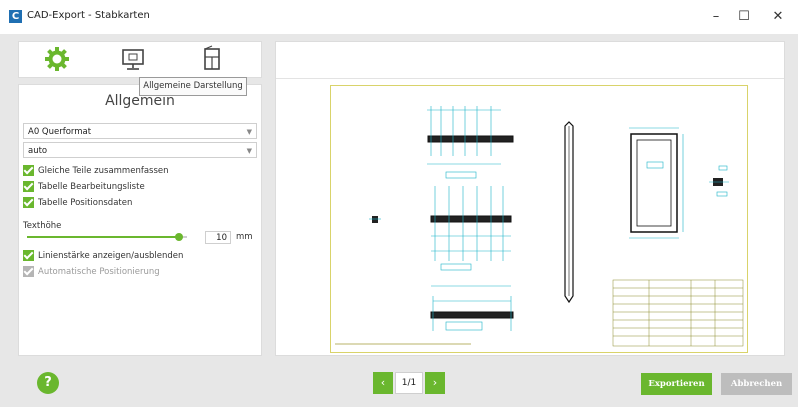 This screenshot has height=407, width=798. Describe the element at coordinates (676, 384) in the screenshot. I see `export-button: Exportieren` at that location.